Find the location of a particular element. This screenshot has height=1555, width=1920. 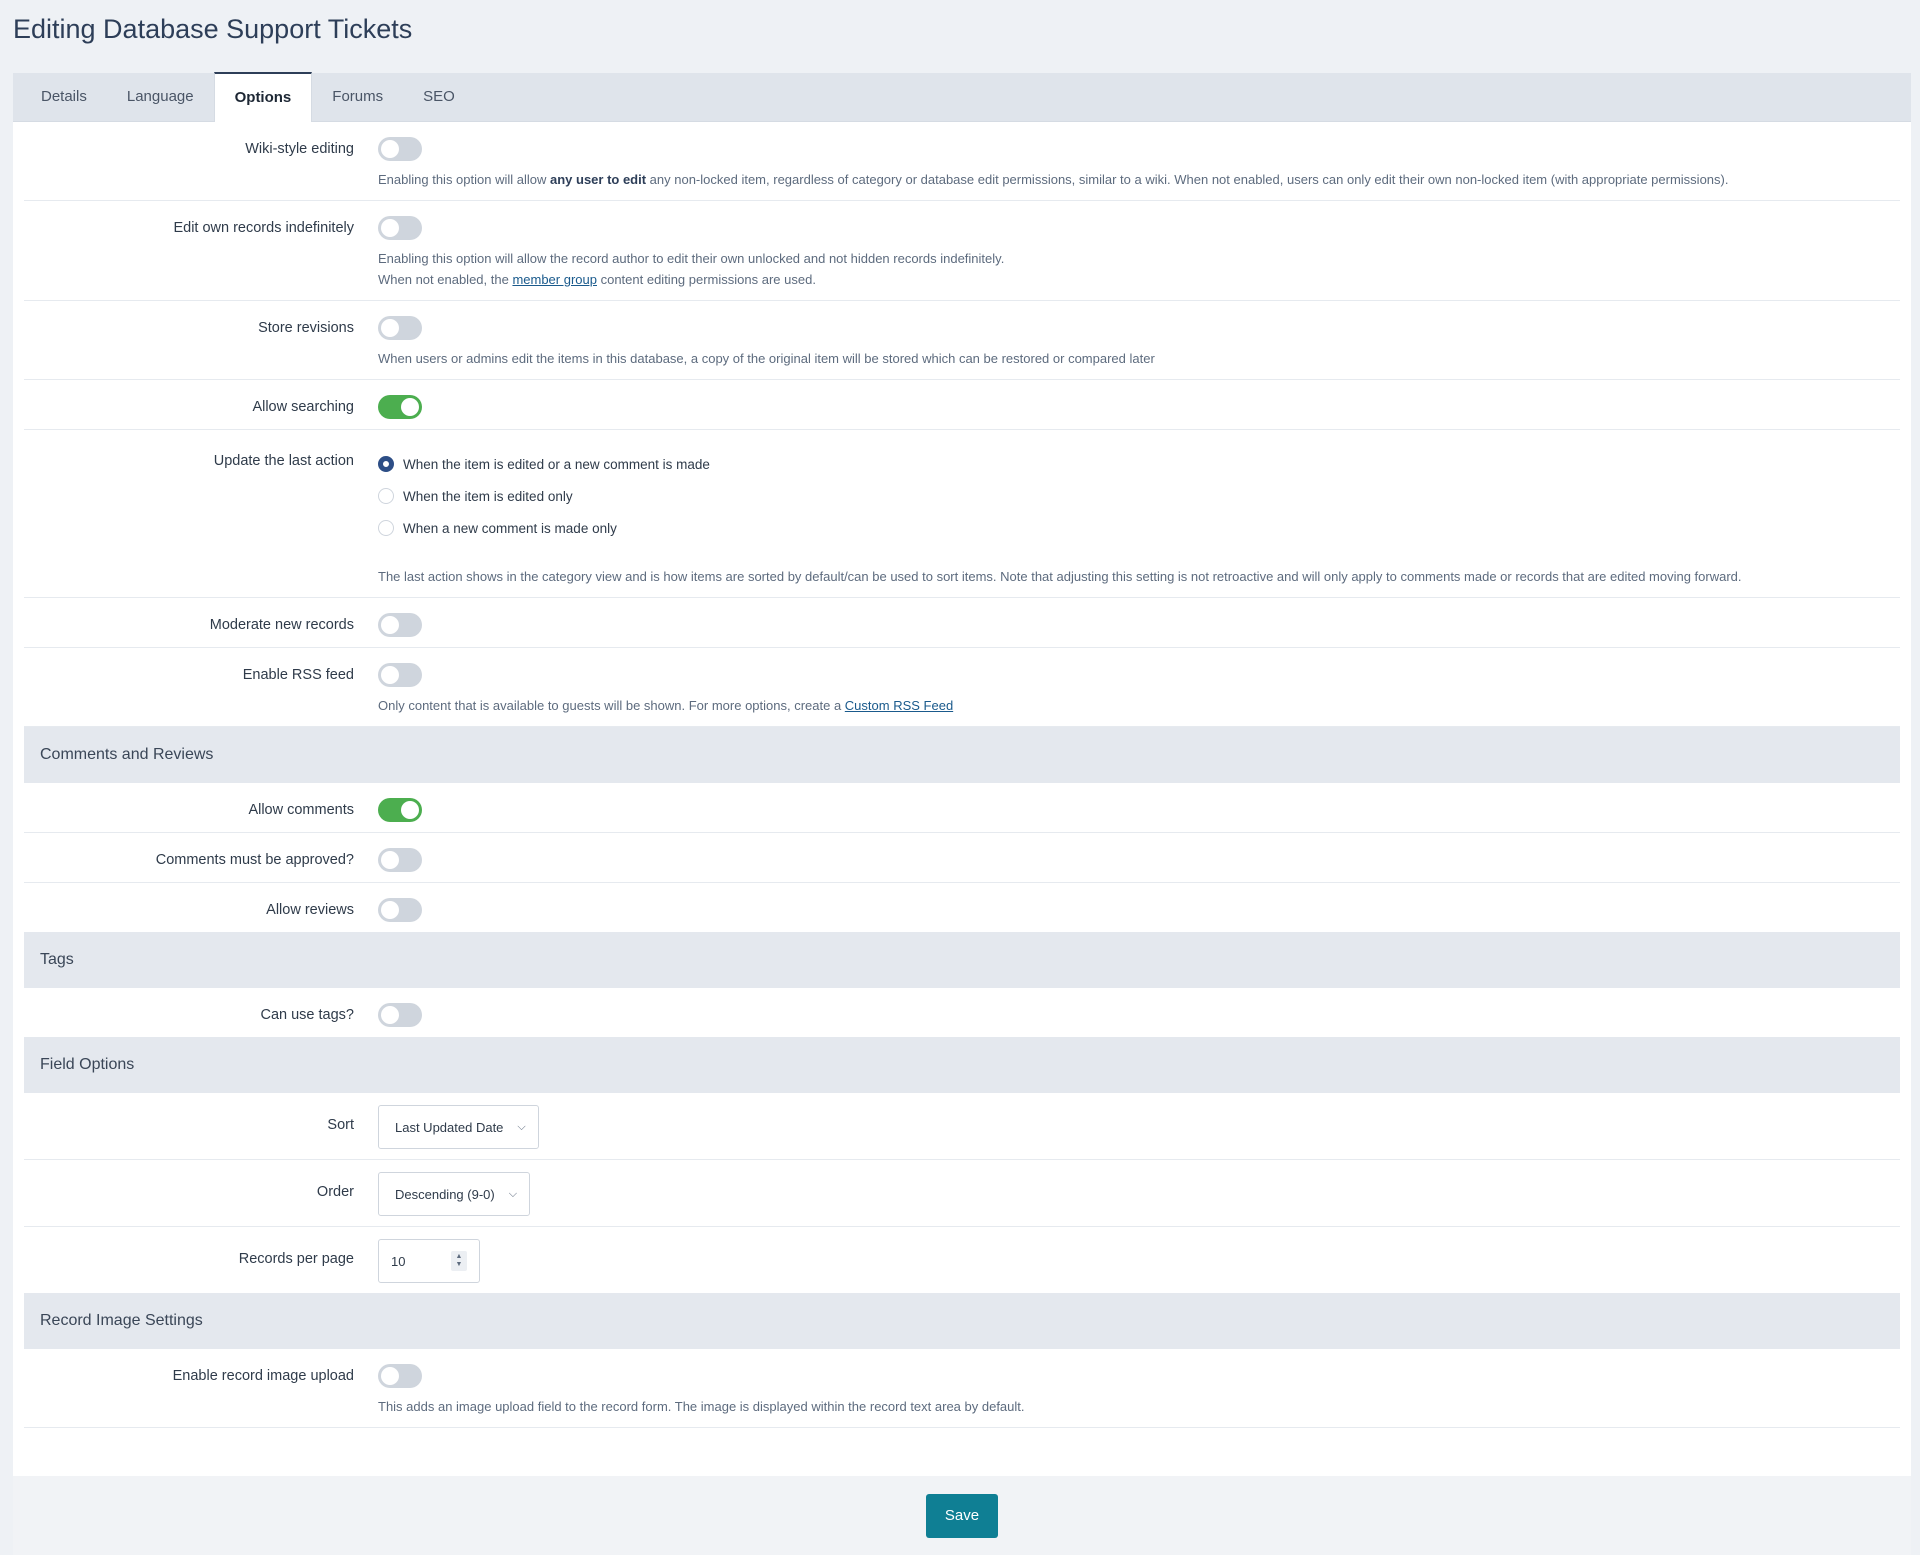

moderate-label: Moderate new records is located at coordinates (281, 625).